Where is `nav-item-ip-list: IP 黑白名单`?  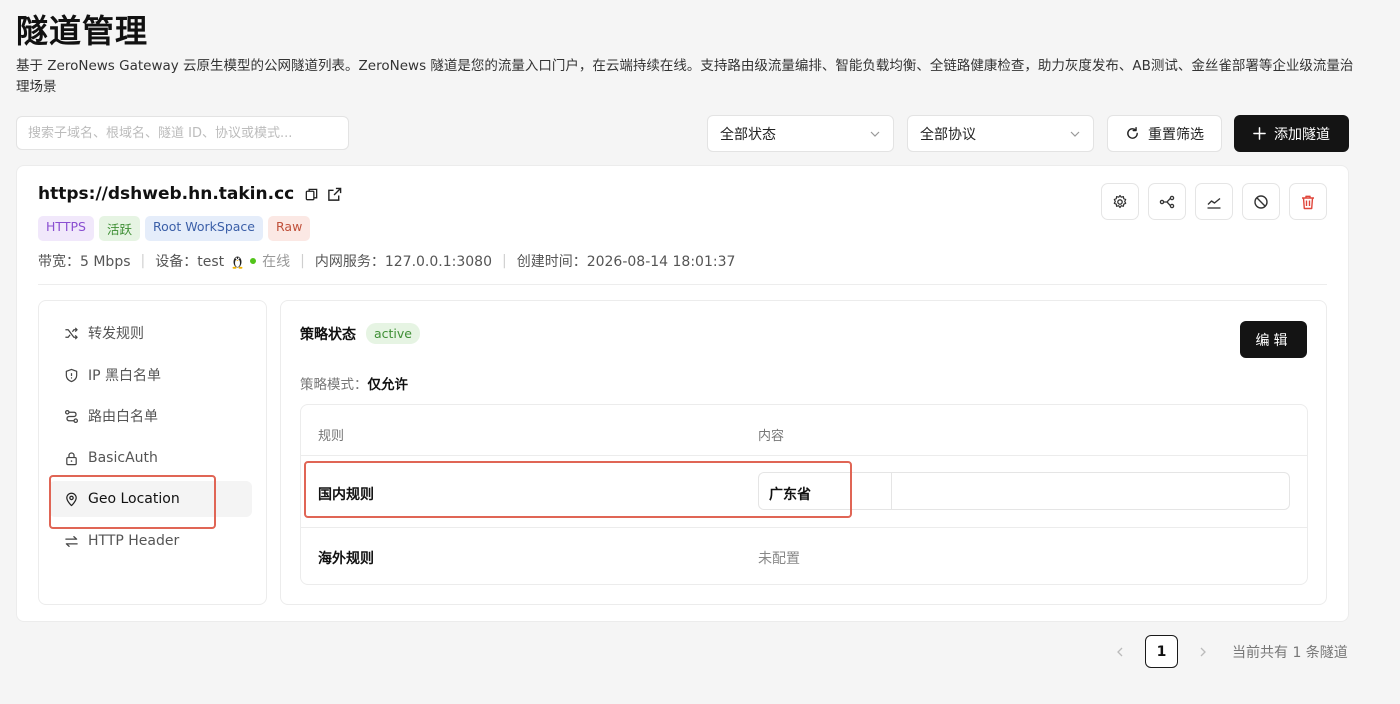
nav-item-ip-list: IP 黑白名单 is located at coordinates (151, 375).